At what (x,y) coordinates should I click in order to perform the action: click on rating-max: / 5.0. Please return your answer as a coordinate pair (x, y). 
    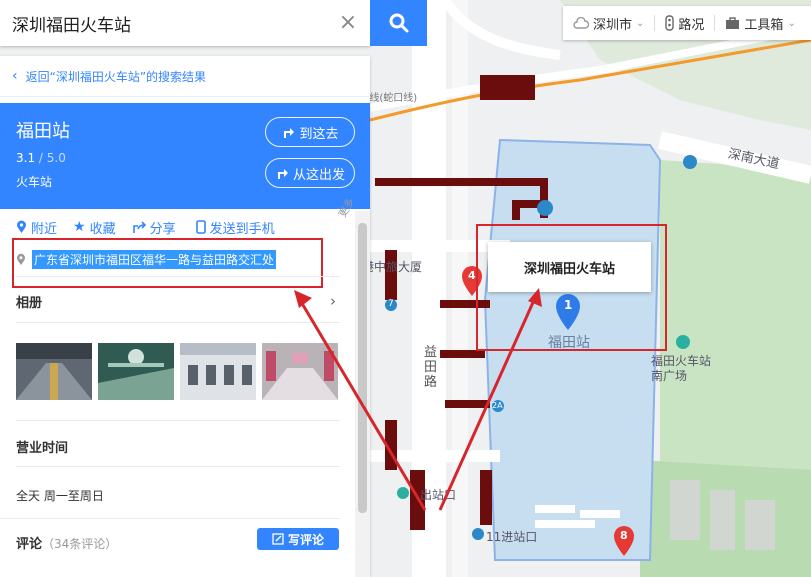
    Looking at the image, I should click on (52, 158).